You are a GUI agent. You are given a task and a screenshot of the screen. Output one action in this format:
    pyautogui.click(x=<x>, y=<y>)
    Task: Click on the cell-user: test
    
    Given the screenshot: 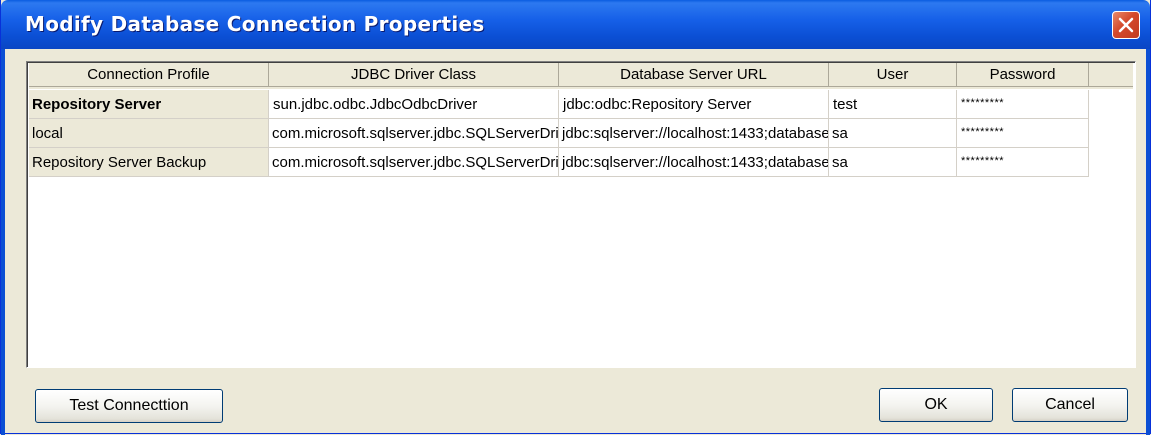 What is the action you would take?
    pyautogui.click(x=893, y=104)
    